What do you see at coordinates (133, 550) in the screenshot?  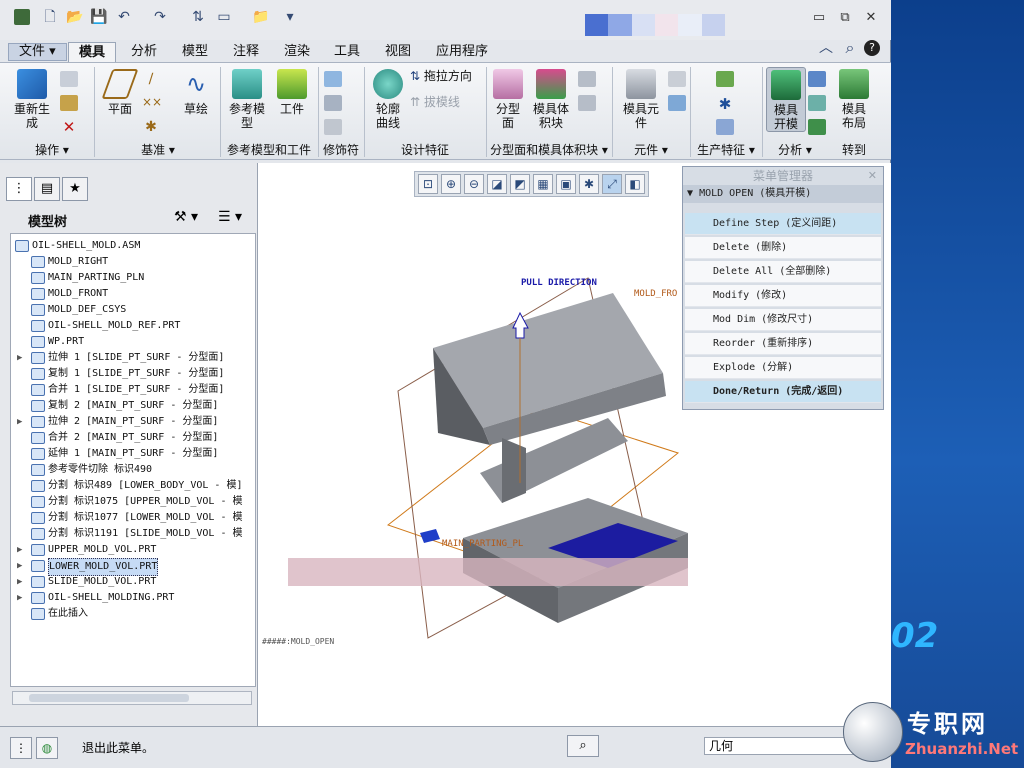 I see `tree-item: ▶ UPPER_MOLD_VOL.PRT` at bounding box center [133, 550].